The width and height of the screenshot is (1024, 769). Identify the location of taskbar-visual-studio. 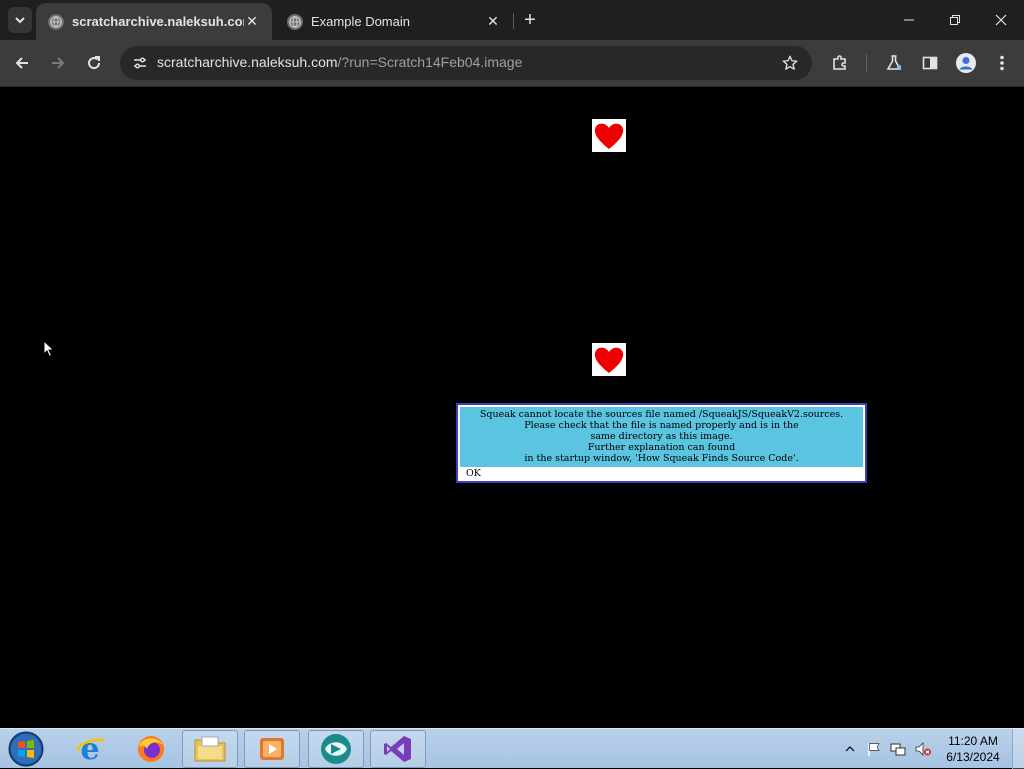
(398, 749).